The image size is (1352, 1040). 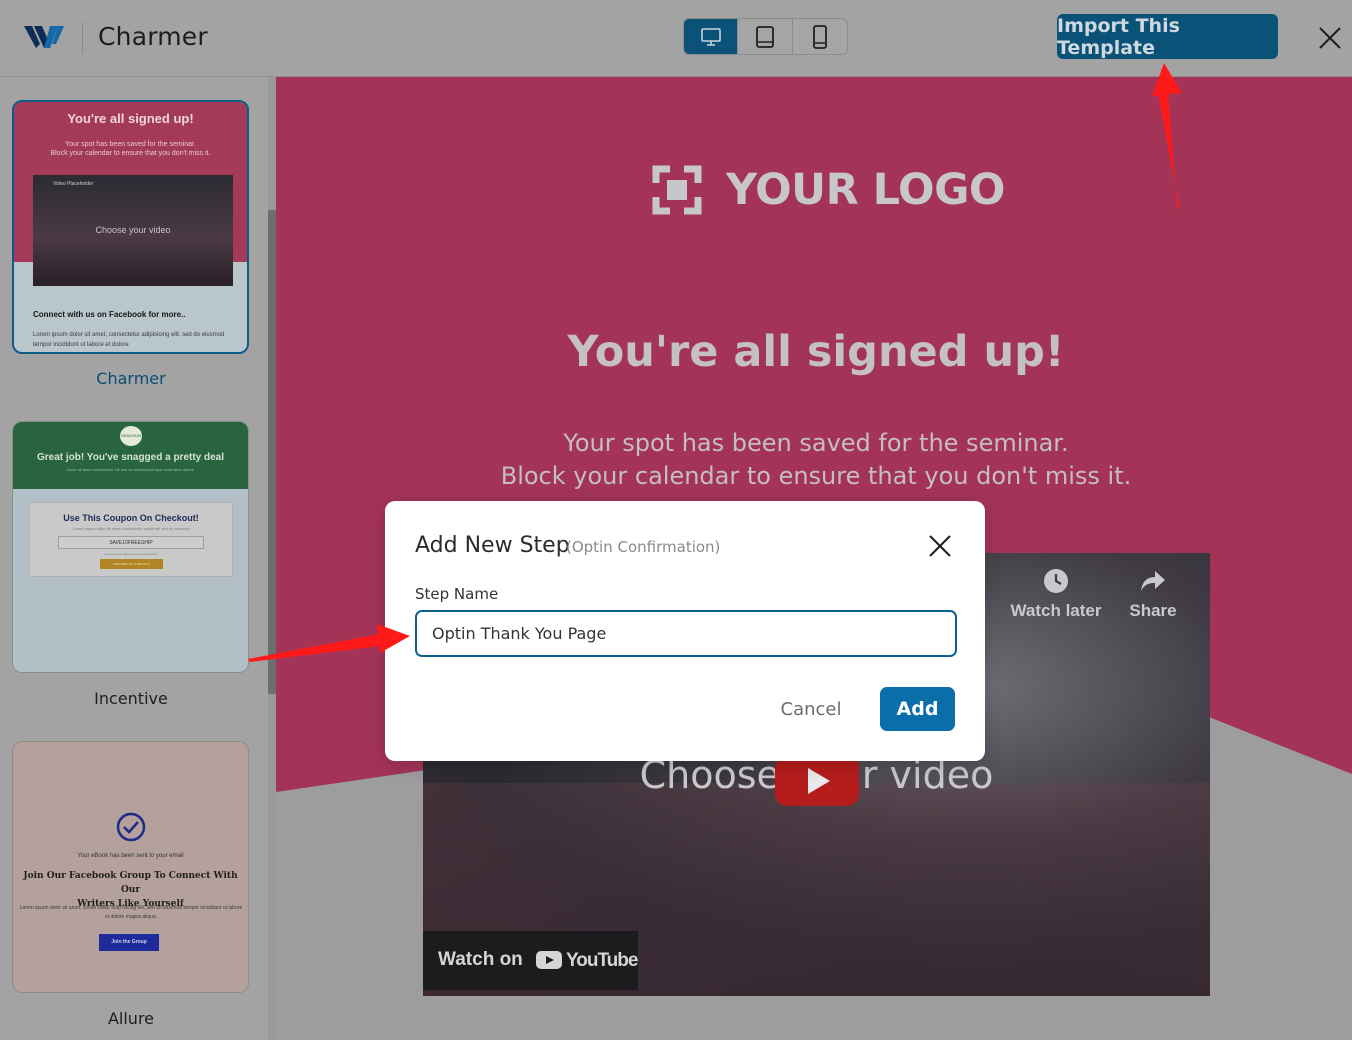 I want to click on logo-text: YOUR LOGO, so click(x=865, y=190).